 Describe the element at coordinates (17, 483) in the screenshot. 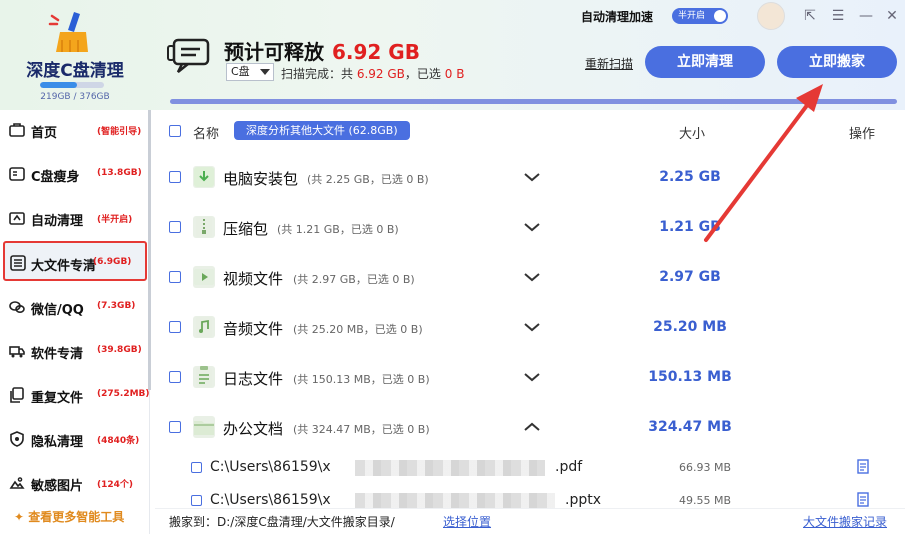

I see `image-icon` at that location.